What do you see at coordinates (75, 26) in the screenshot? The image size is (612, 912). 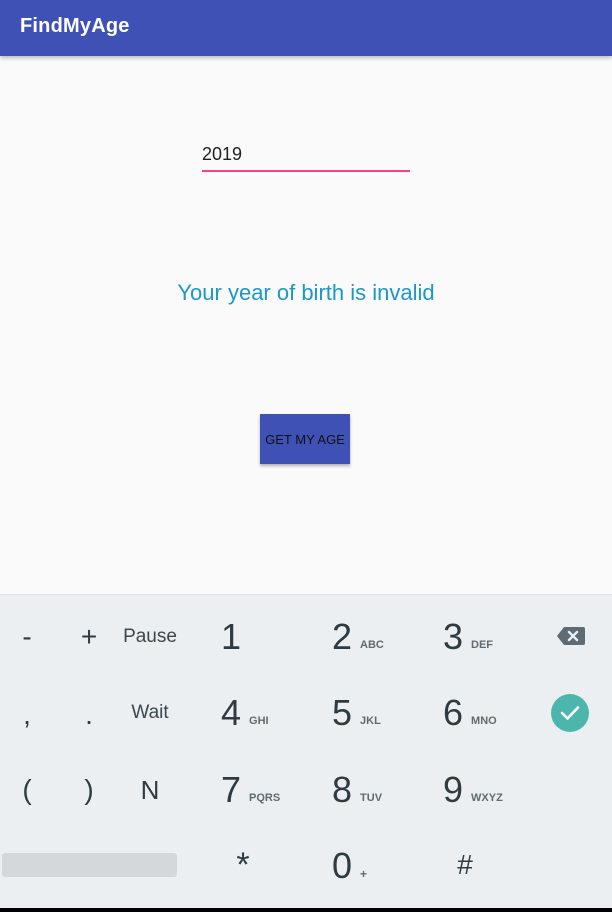 I see `app-title: FindMyAge` at bounding box center [75, 26].